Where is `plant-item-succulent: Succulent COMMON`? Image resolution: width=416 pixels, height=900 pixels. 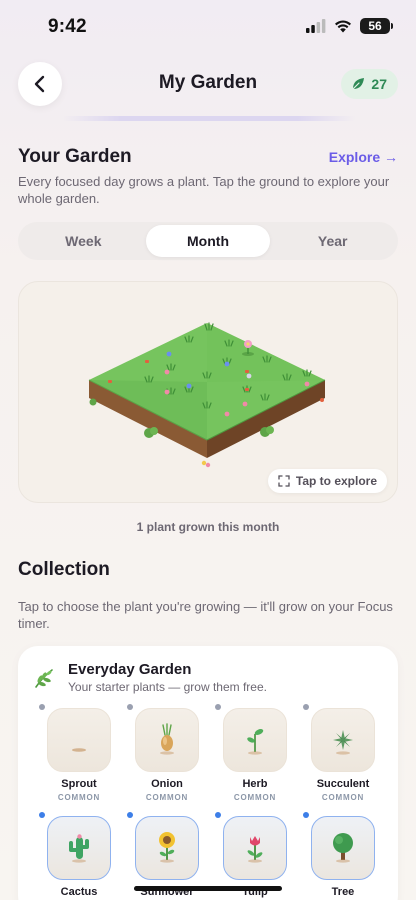 plant-item-succulent: Succulent COMMON is located at coordinates (343, 754).